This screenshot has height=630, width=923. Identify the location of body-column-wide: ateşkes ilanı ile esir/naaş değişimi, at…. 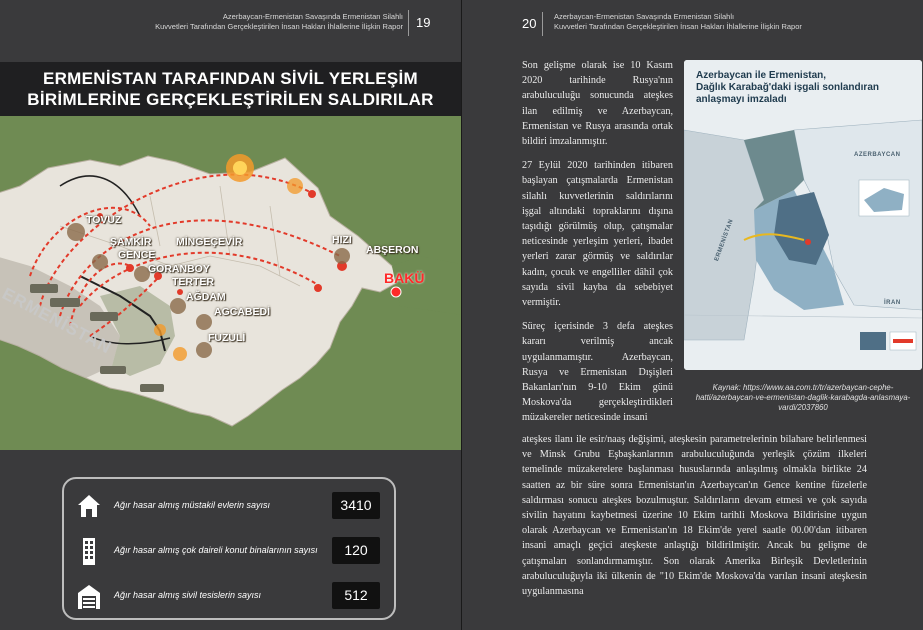
(694, 515).